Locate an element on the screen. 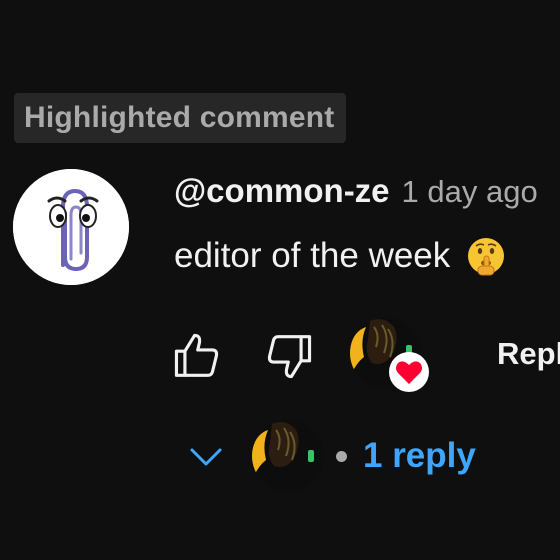 This screenshot has height=560, width=560. author-handle: @common-ze is located at coordinates (282, 191).